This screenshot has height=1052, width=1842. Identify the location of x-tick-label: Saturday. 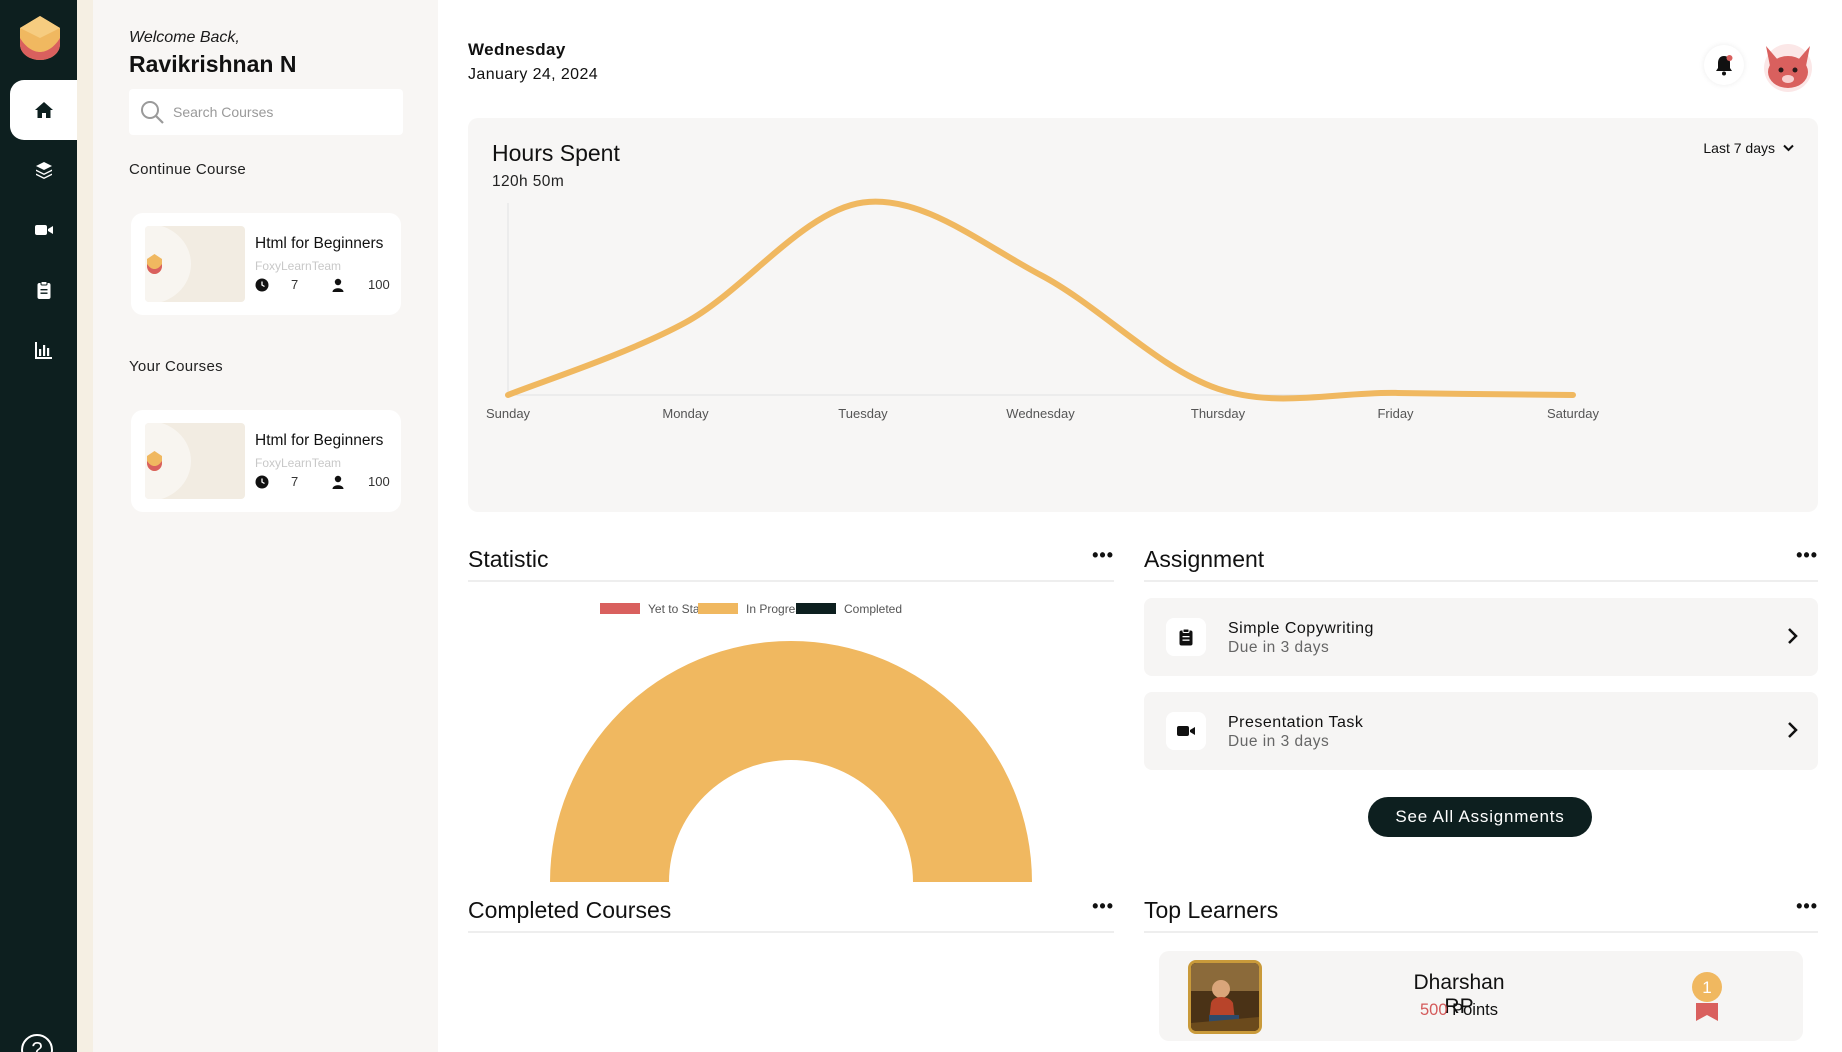
(1573, 413).